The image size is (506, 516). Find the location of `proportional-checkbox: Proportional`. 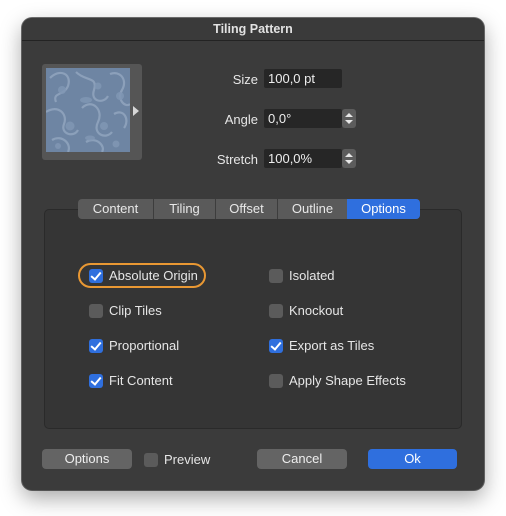

proportional-checkbox: Proportional is located at coordinates (134, 345).